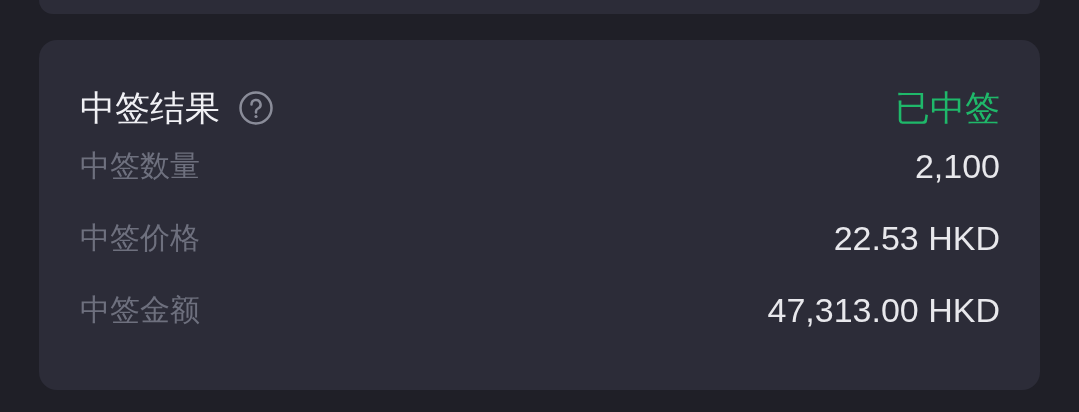 This screenshot has width=1079, height=412. I want to click on card-title: 中签结果, so click(150, 108).